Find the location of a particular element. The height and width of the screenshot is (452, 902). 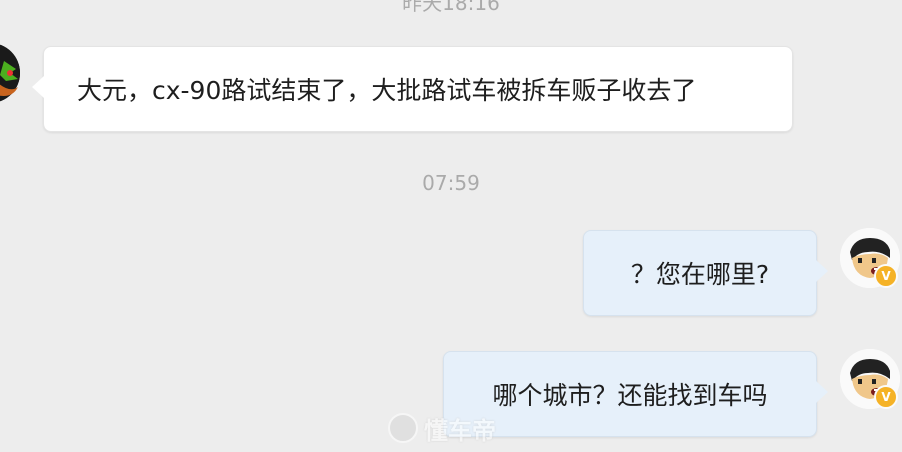

timestamp-yesterday: 昨天18:16 is located at coordinates (451, 7).